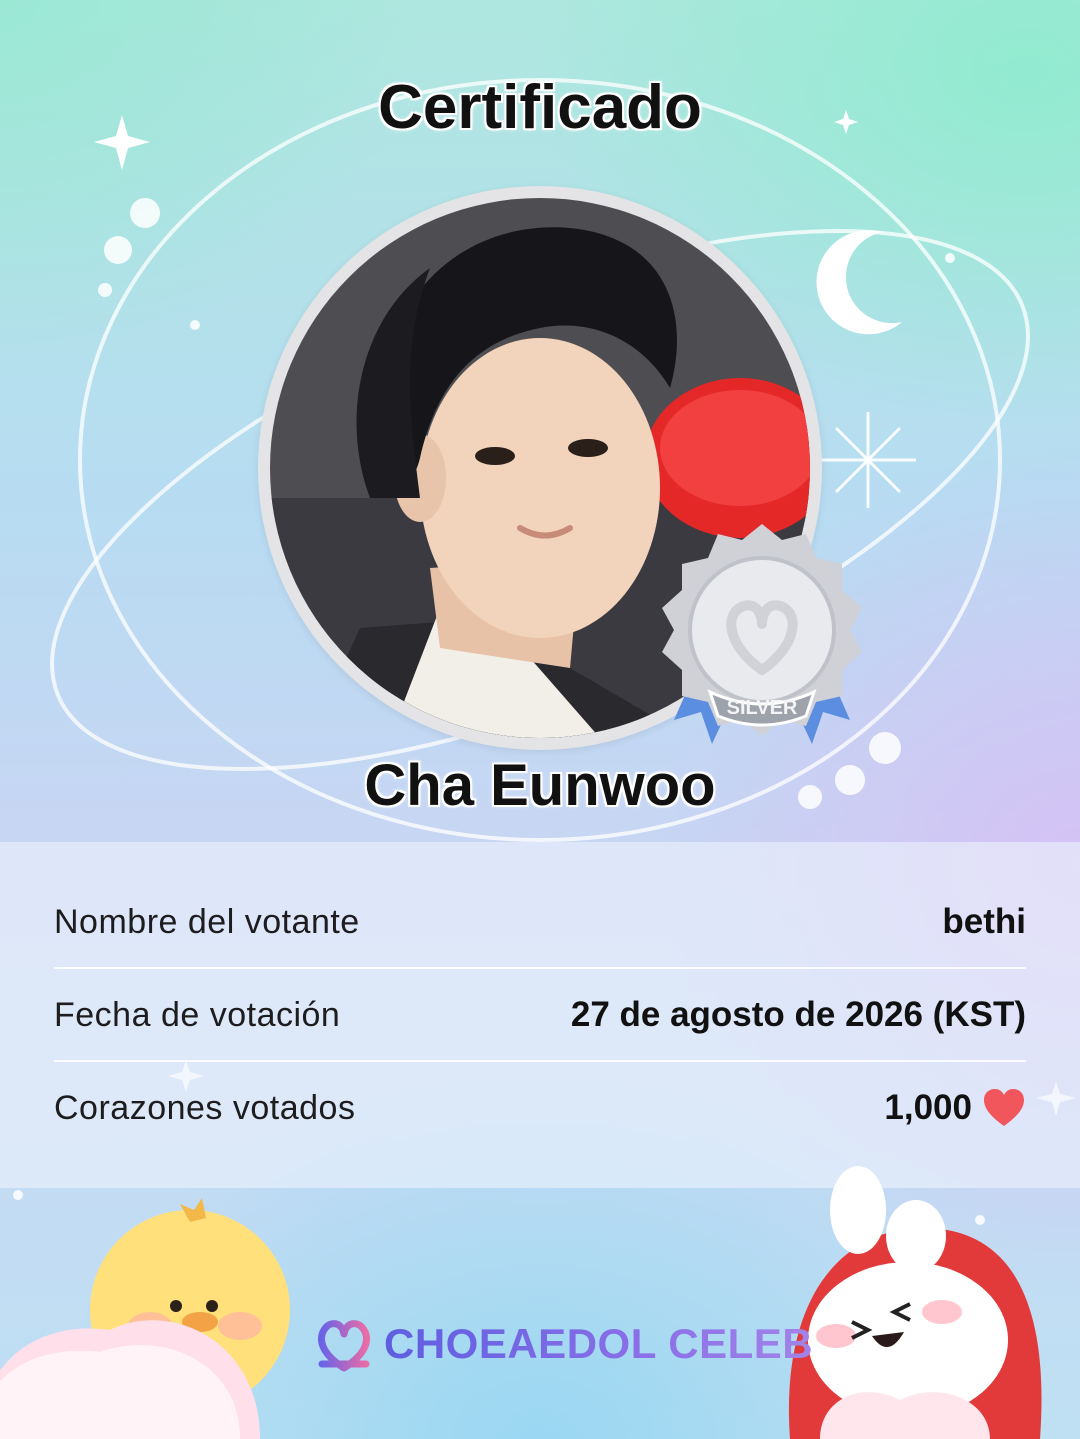 The image size is (1080, 1439). I want to click on brand-logo: CHOEAEDOL CELEB, so click(562, 1344).